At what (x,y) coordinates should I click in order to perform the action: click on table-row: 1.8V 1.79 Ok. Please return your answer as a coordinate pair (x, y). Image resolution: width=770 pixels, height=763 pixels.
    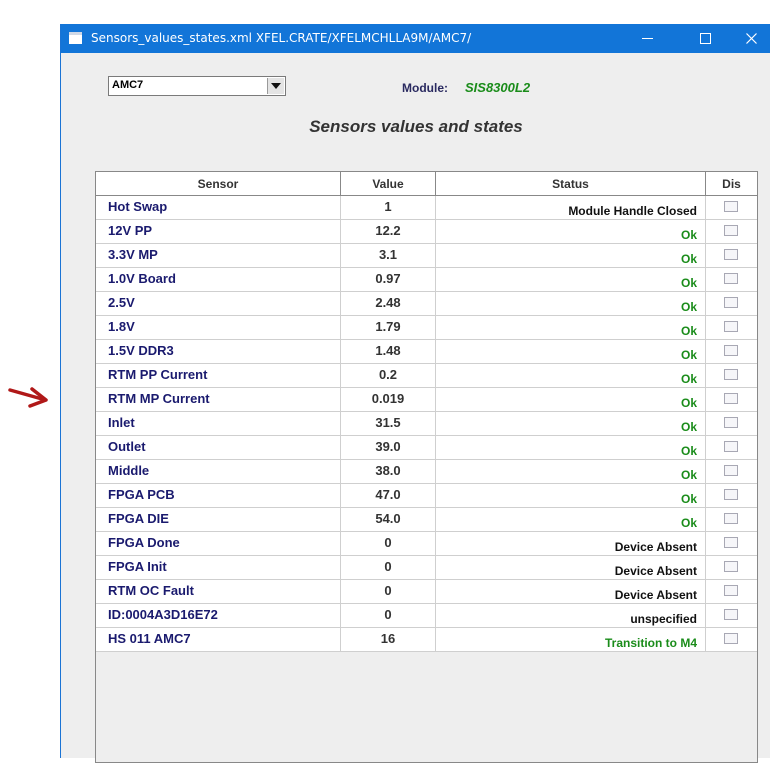
    Looking at the image, I should click on (426, 328).